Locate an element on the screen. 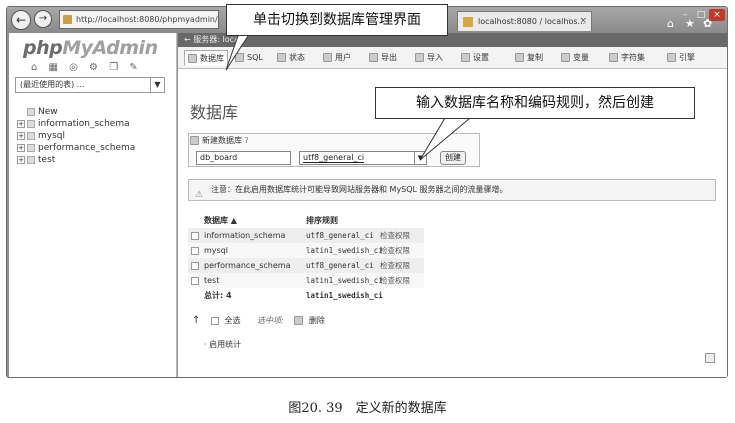 Image resolution: width=735 pixels, height=423 pixels. top-callout-pointer is located at coordinates (237, 53).